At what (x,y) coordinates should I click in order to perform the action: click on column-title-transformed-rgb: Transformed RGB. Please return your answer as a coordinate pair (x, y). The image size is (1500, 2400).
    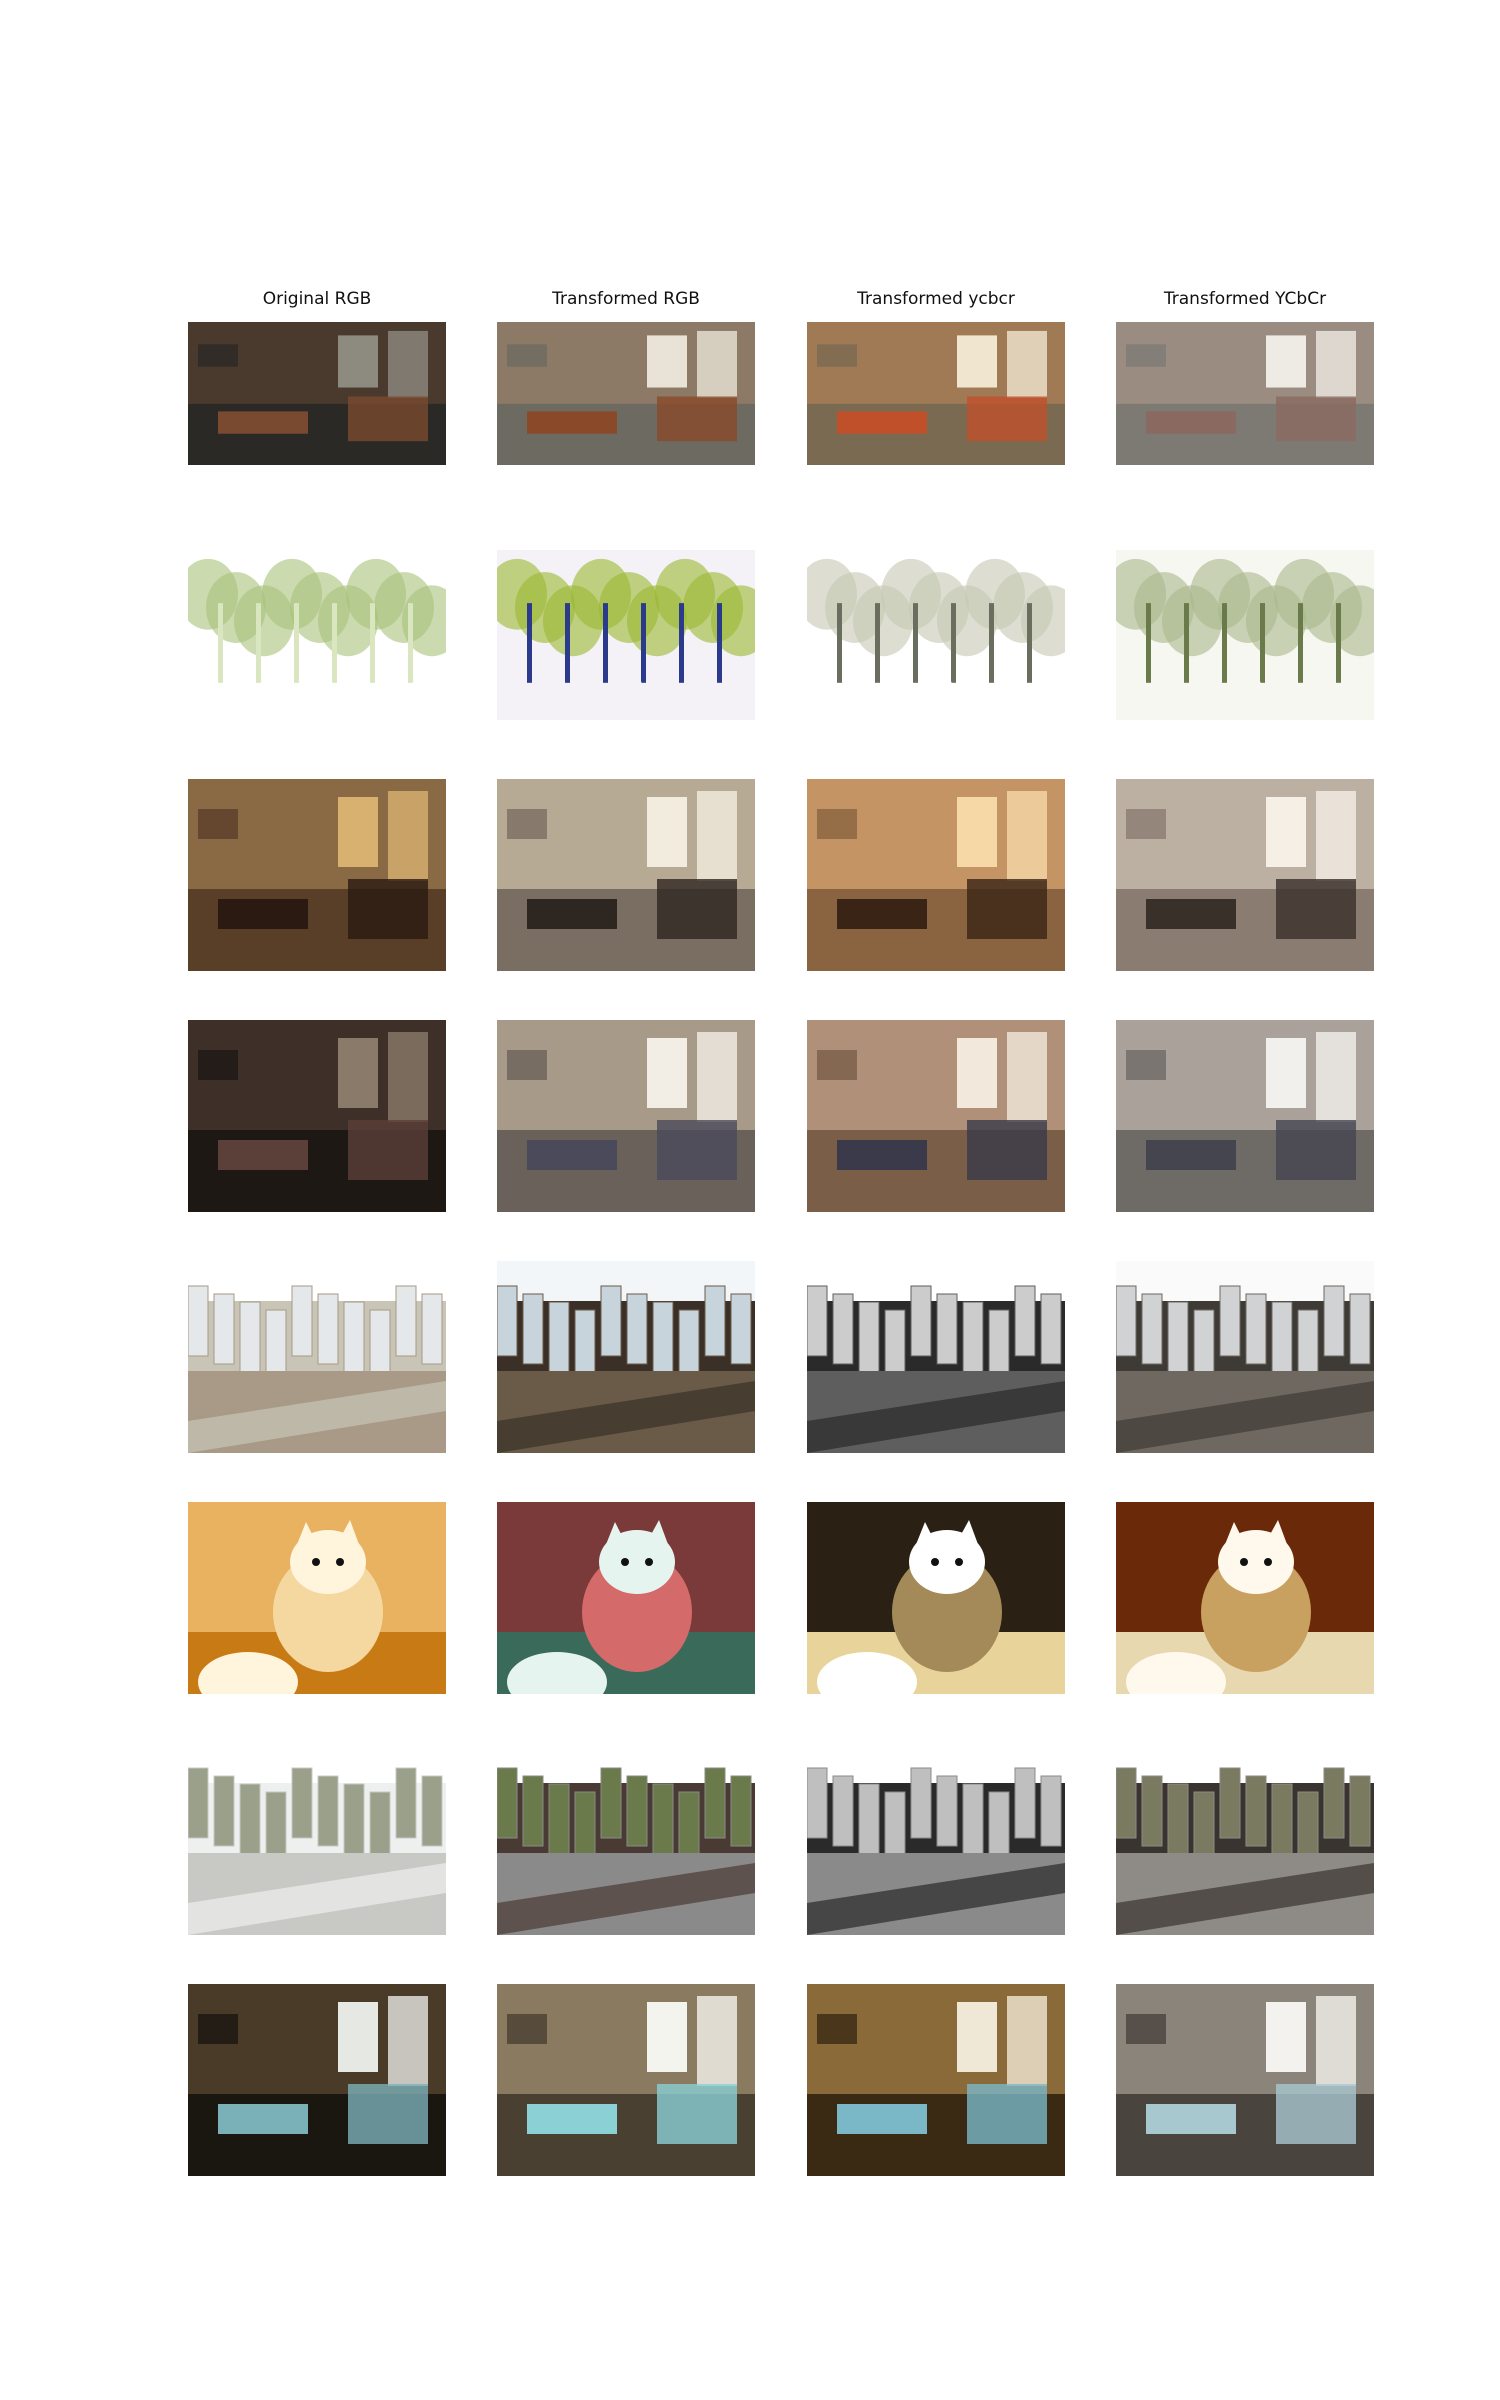
    Looking at the image, I should click on (626, 299).